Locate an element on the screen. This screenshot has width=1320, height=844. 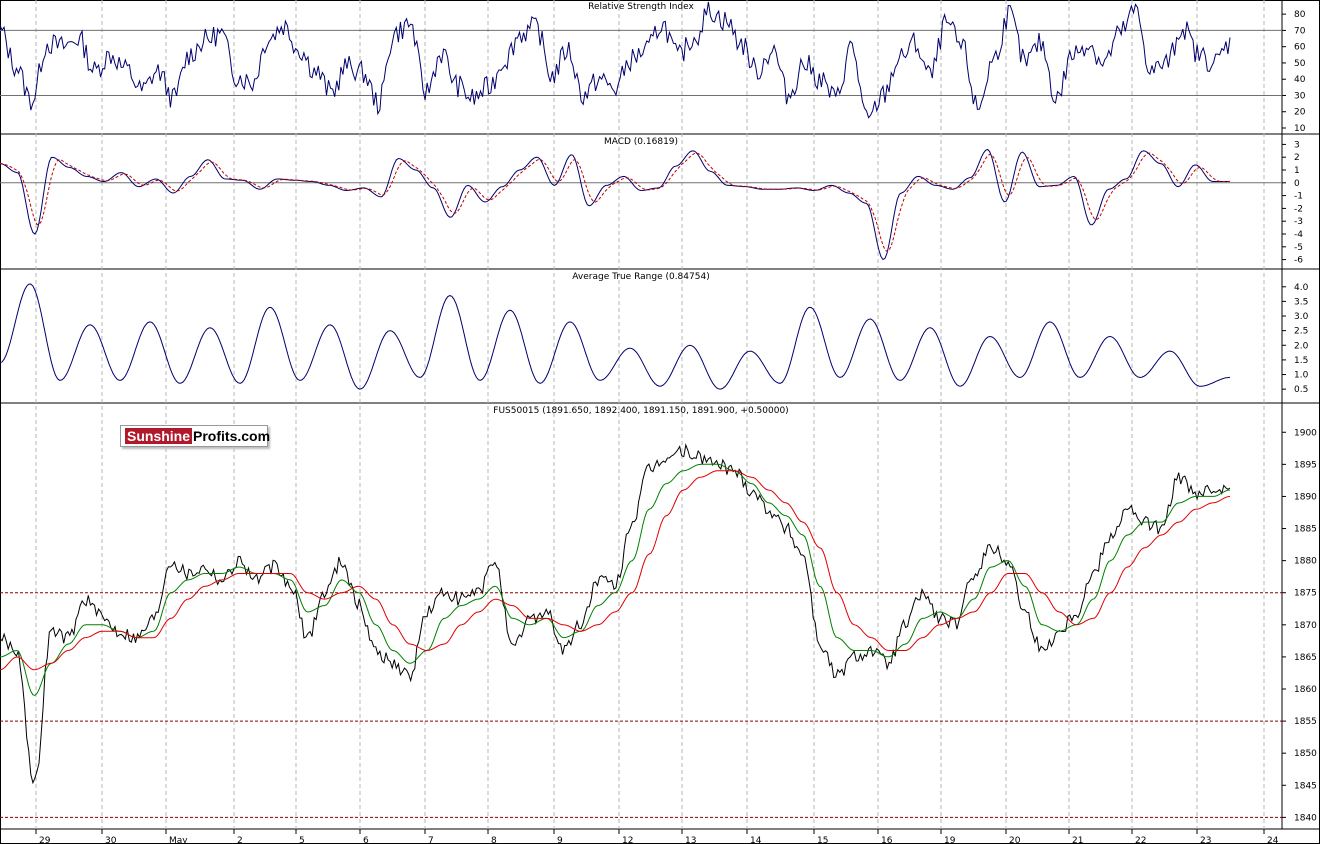
logo-part-2: Profits.com is located at coordinates (232, 436).